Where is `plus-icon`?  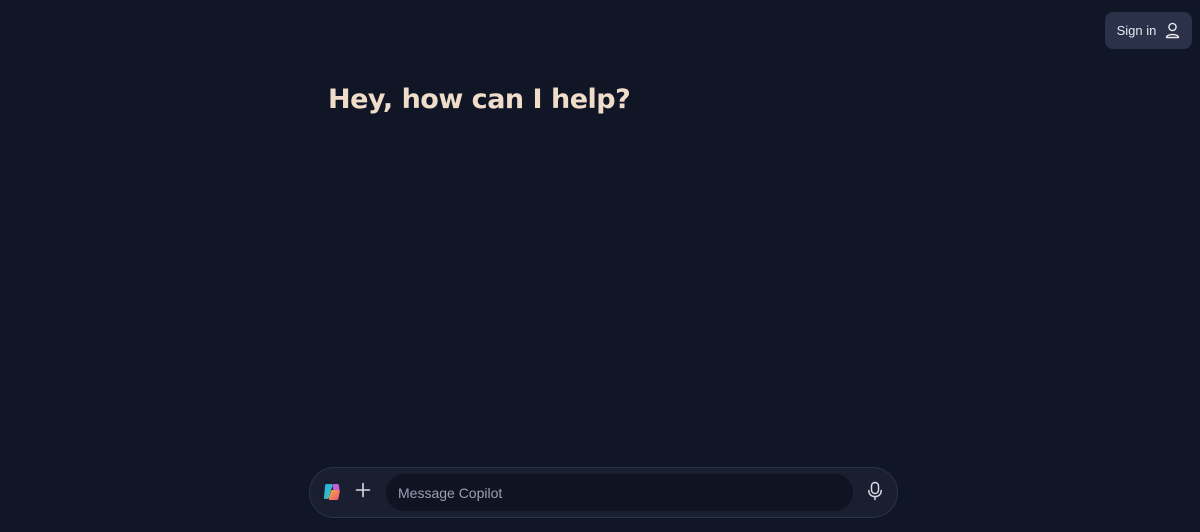
plus-icon is located at coordinates (363, 492).